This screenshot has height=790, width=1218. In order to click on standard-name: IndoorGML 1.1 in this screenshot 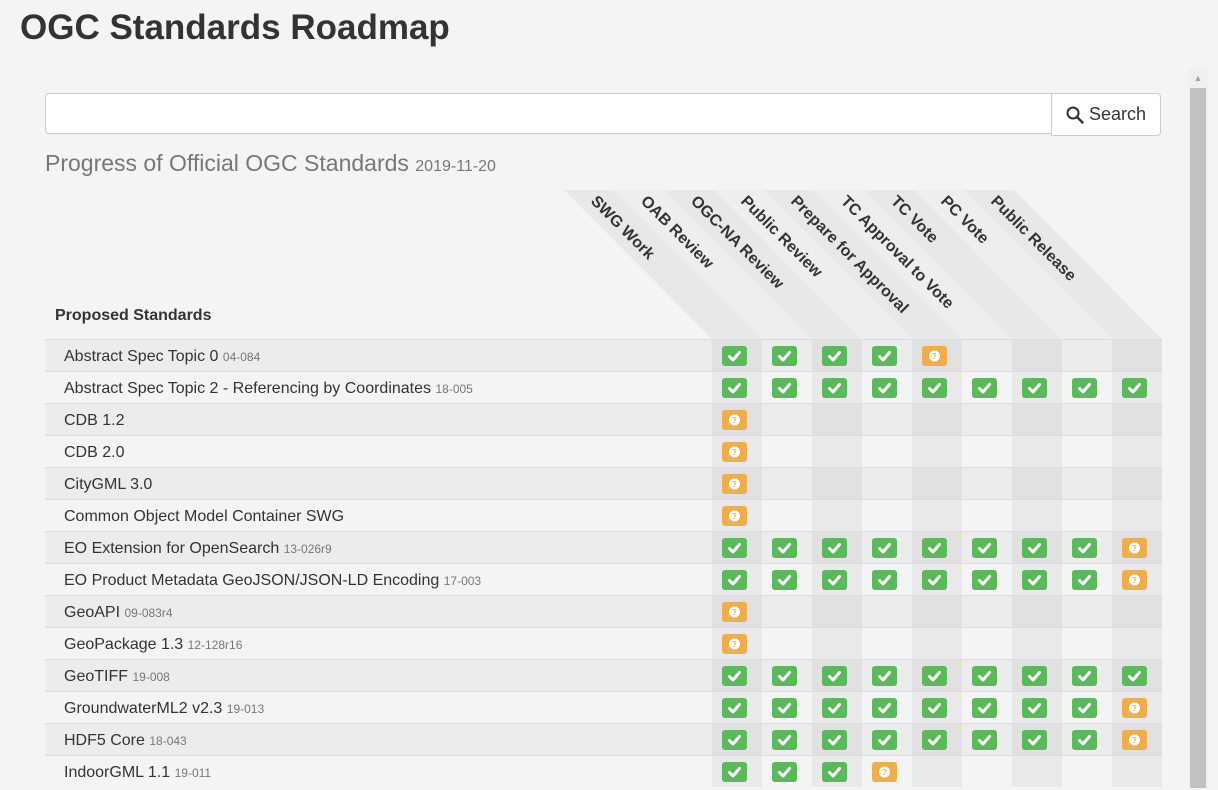, I will do `click(117, 772)`.